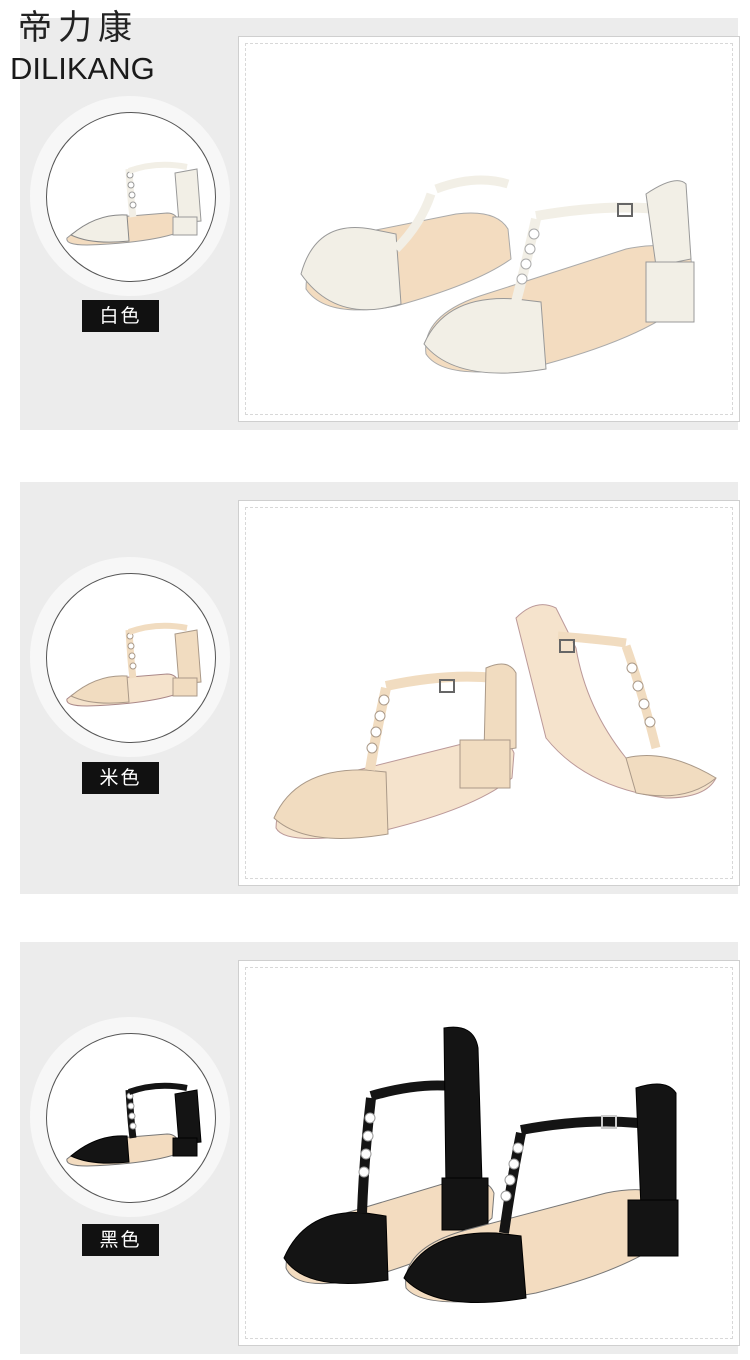  What do you see at coordinates (120, 1240) in the screenshot?
I see `color-label-black: 黑色` at bounding box center [120, 1240].